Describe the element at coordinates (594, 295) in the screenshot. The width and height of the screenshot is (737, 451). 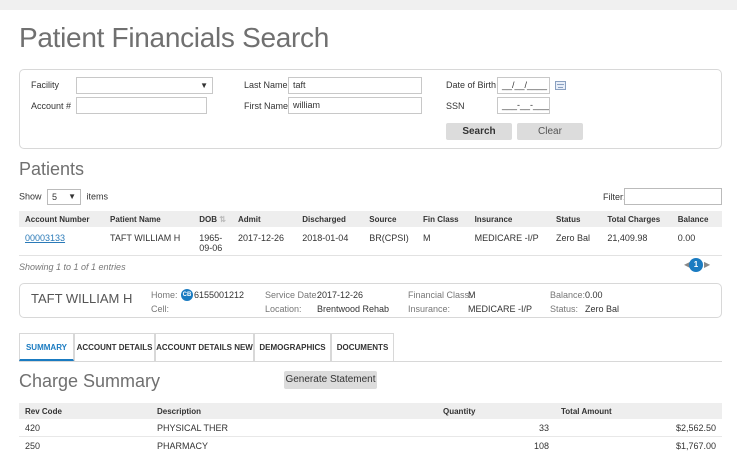
I see `balance-value: 0.00` at that location.